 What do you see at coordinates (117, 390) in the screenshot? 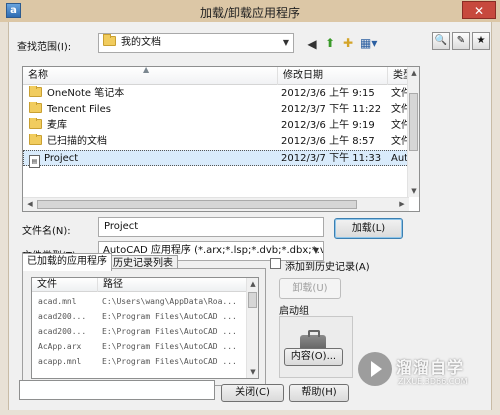
I see `status-field` at bounding box center [117, 390].